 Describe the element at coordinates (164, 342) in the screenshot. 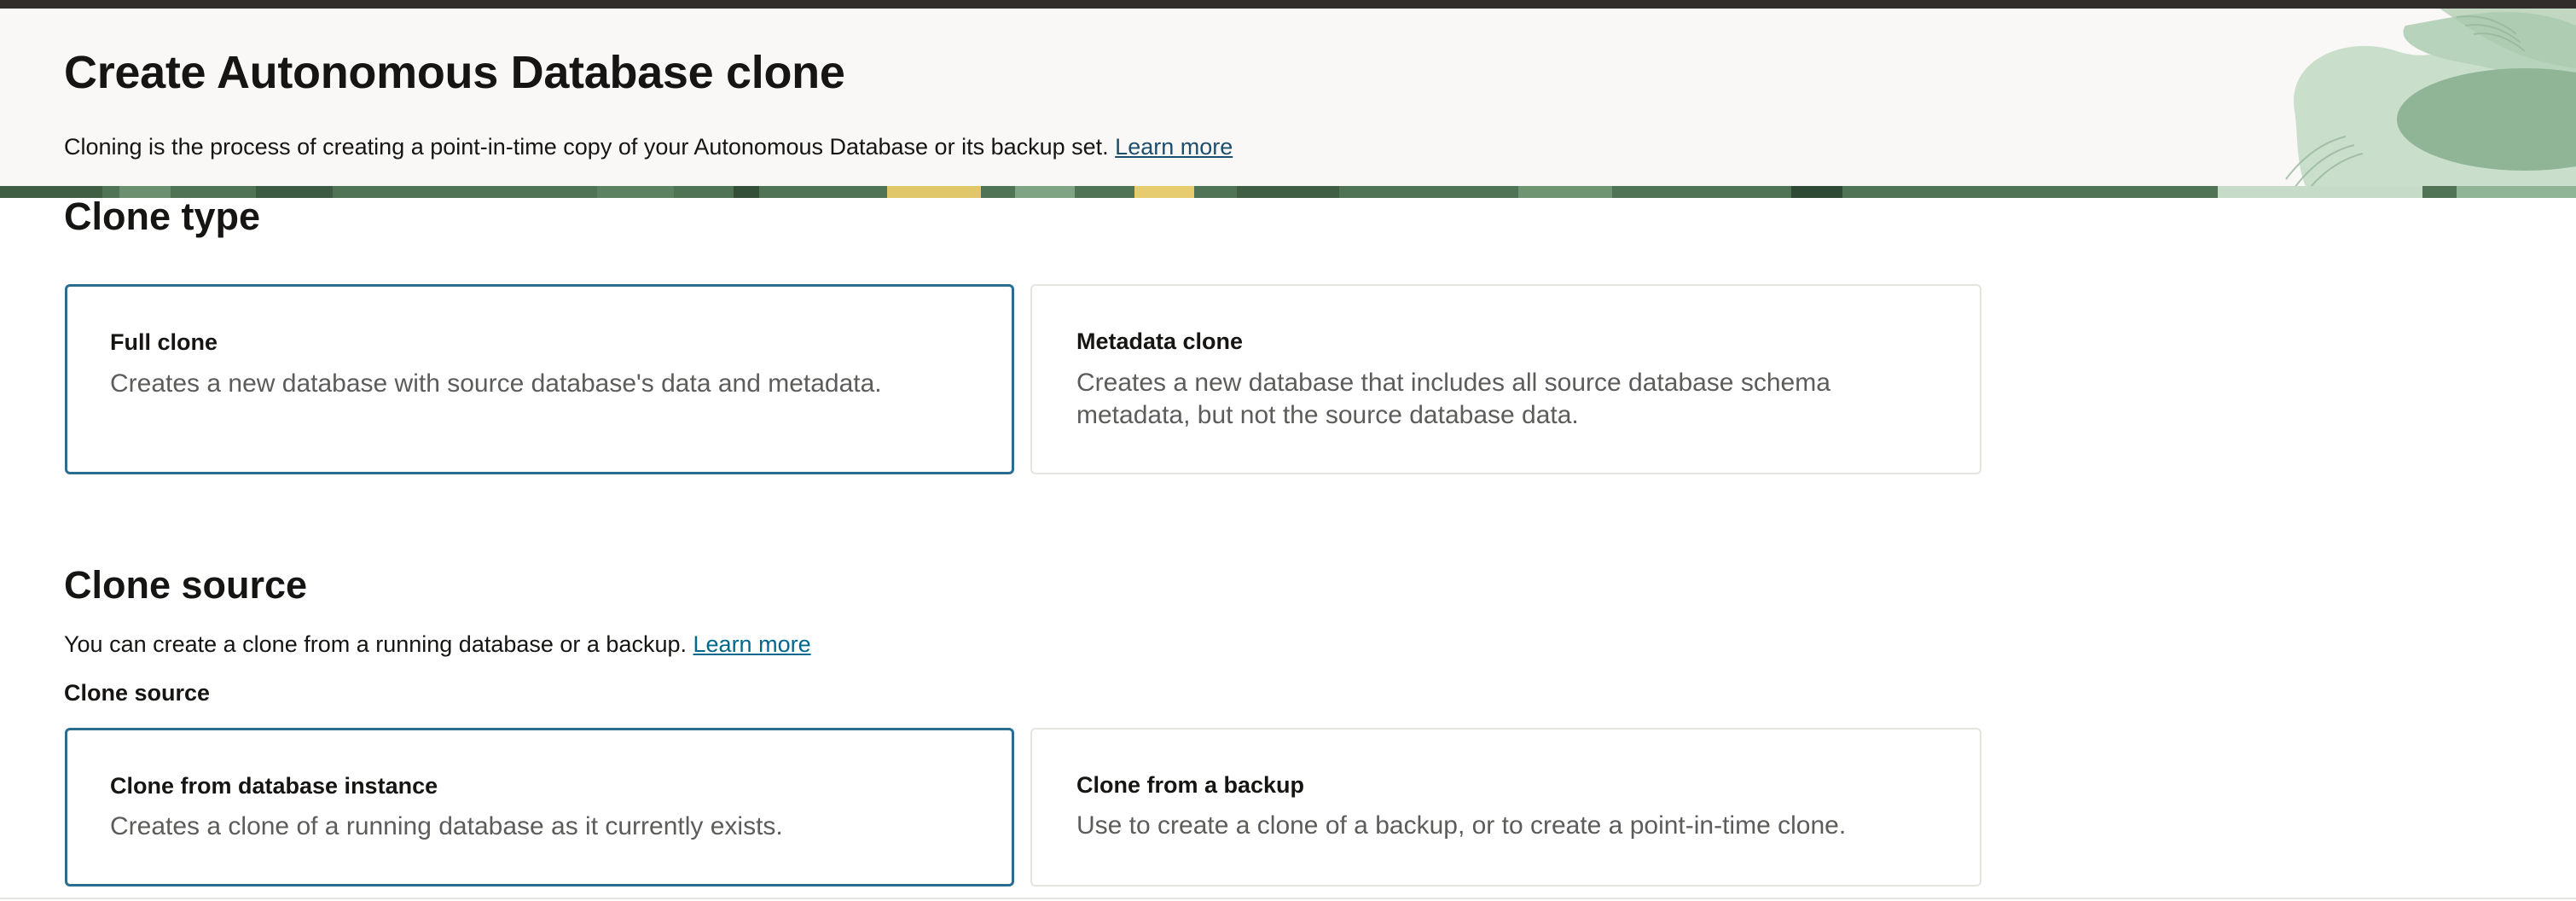

I see `full-clone-title: Full clone` at that location.